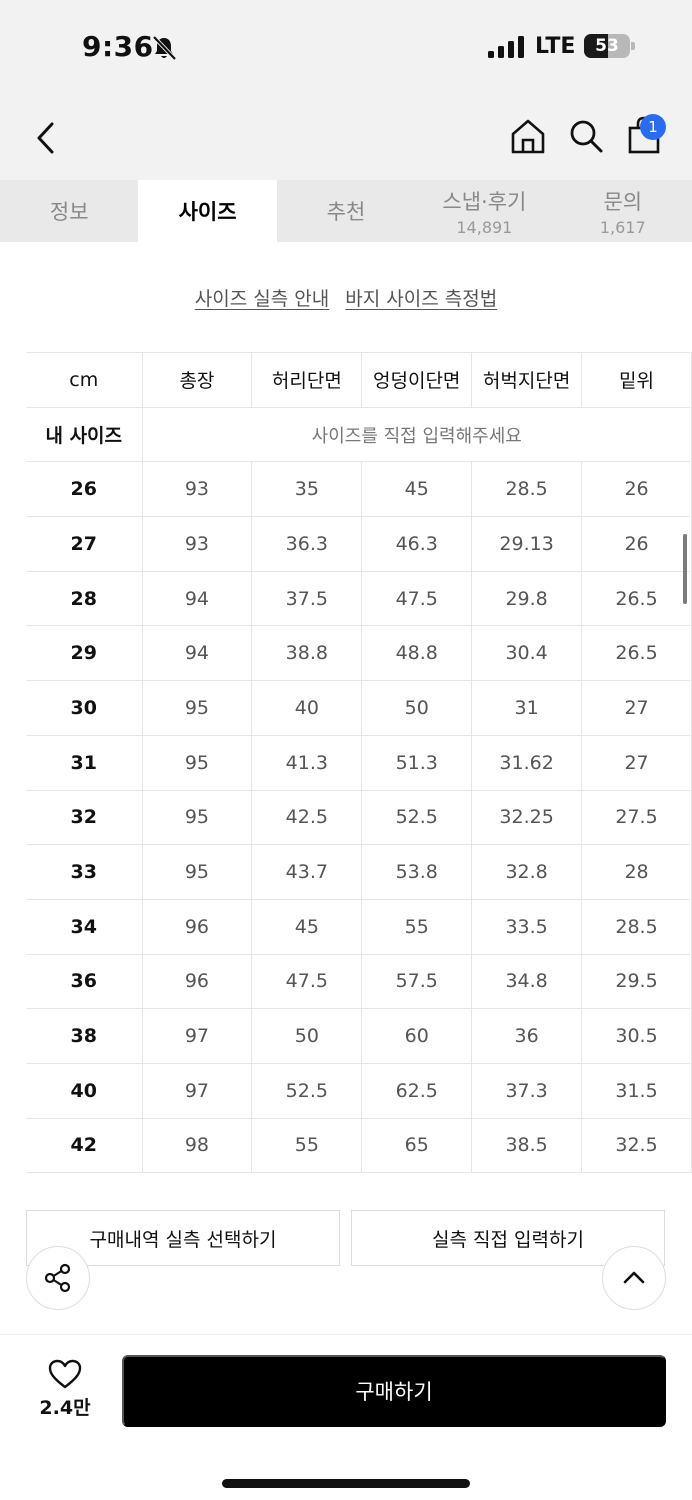 This screenshot has height=1500, width=692. I want to click on bottom-bar: 2.4만 구매하기, so click(346, 1417).